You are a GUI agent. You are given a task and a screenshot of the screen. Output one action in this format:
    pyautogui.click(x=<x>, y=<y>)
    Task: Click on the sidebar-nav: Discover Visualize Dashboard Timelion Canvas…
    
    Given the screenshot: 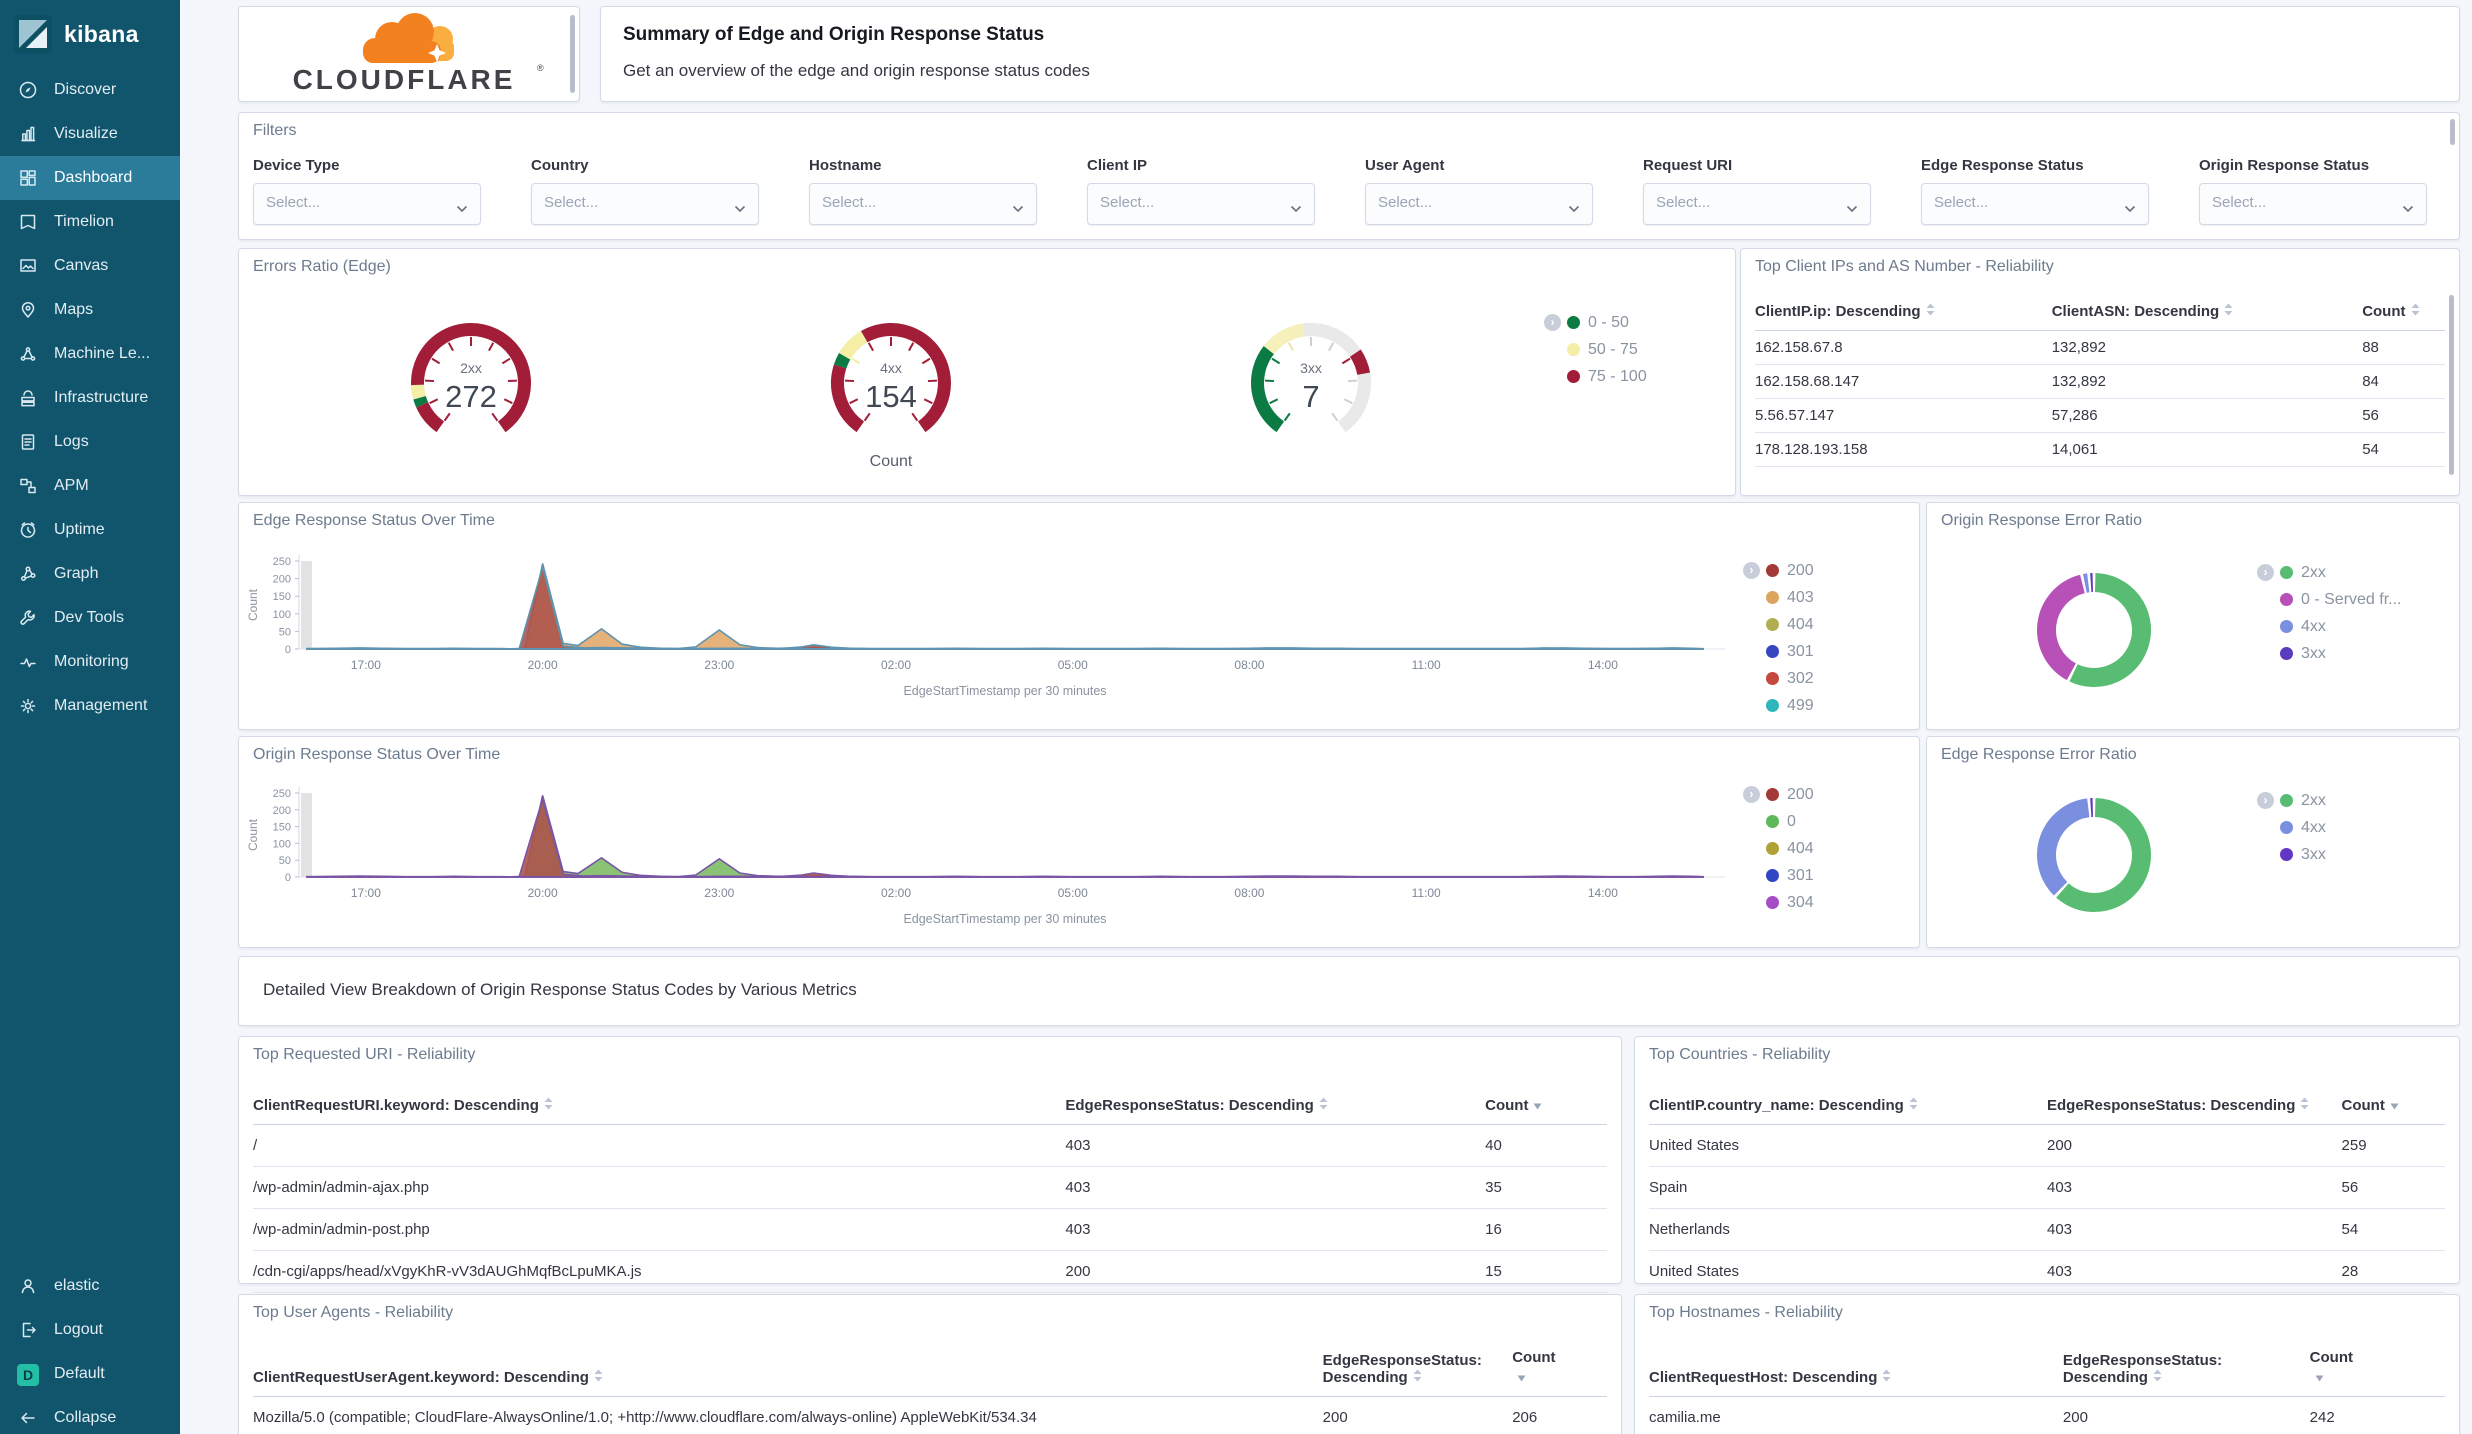 What is the action you would take?
    pyautogui.click(x=90, y=398)
    